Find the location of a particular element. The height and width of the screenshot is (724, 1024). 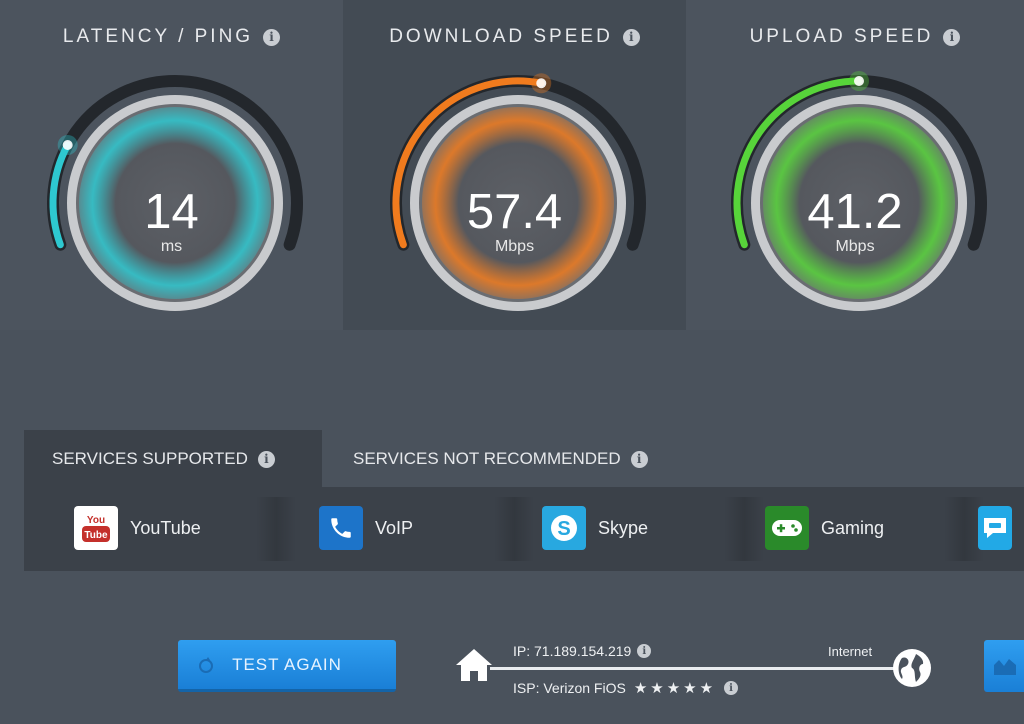

skype-icon: S is located at coordinates (564, 528).